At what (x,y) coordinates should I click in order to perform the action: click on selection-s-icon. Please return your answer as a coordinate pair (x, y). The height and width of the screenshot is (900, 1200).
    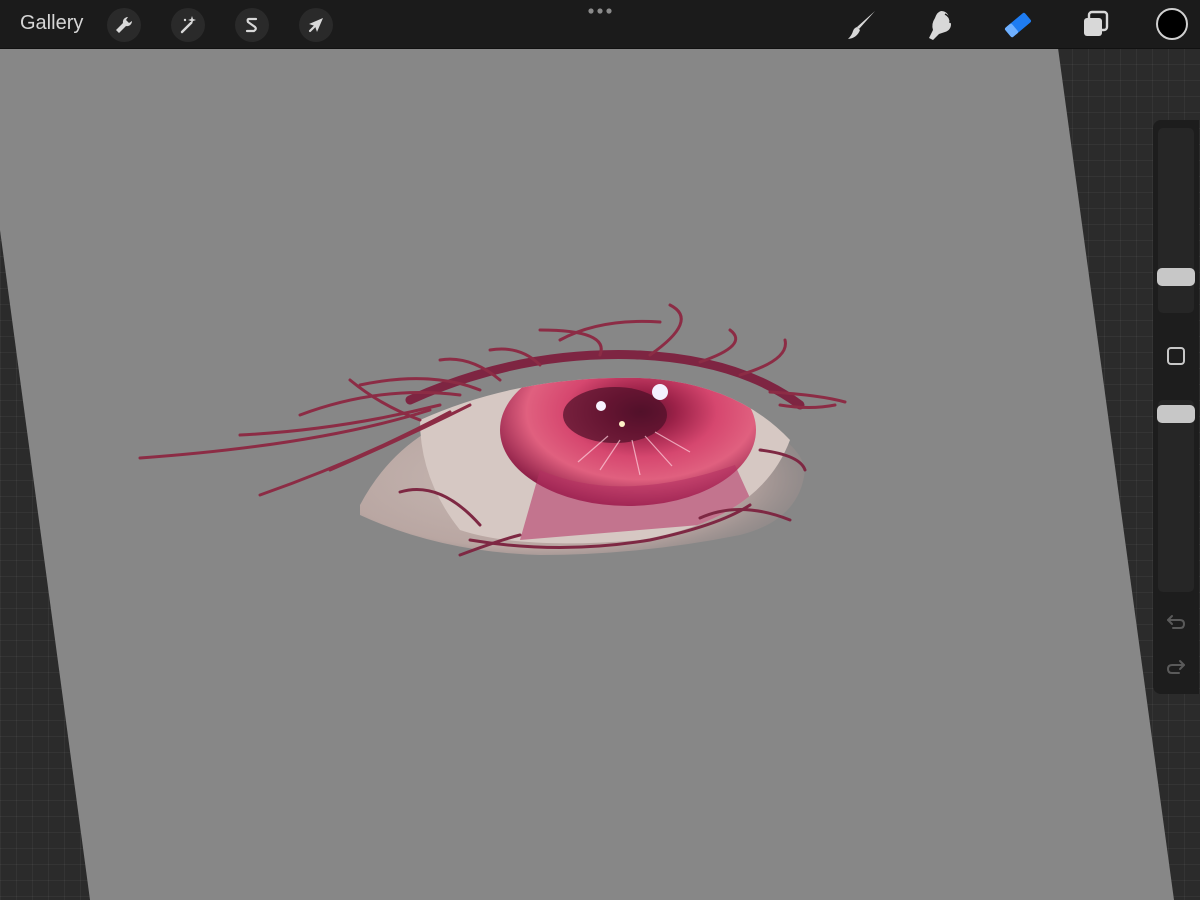
    Looking at the image, I should click on (251, 25).